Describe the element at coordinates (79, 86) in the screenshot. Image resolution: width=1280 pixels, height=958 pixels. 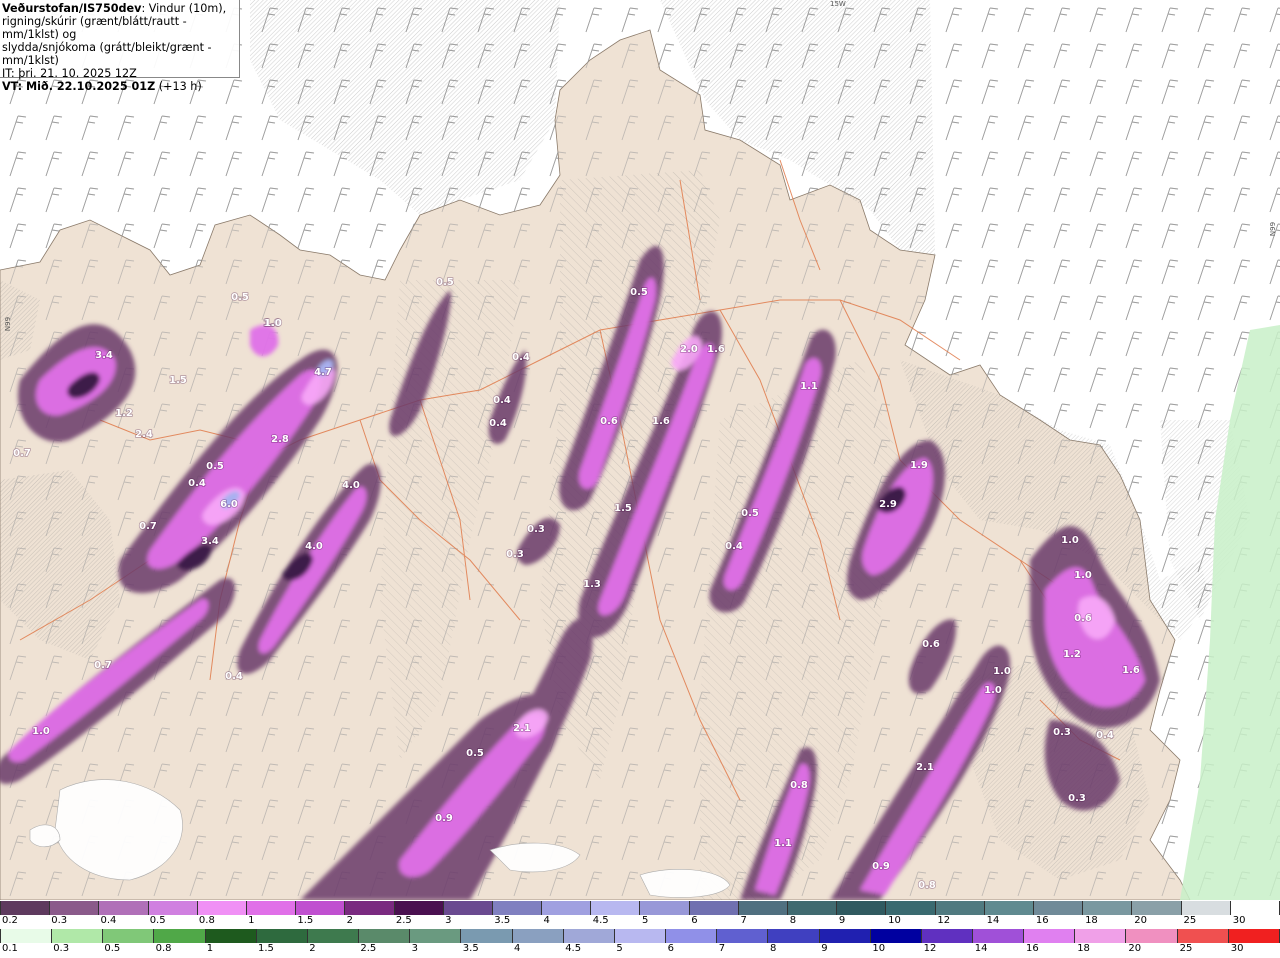
I see `valid-time: VT: Mið. 22.10.2025 01Z` at that location.